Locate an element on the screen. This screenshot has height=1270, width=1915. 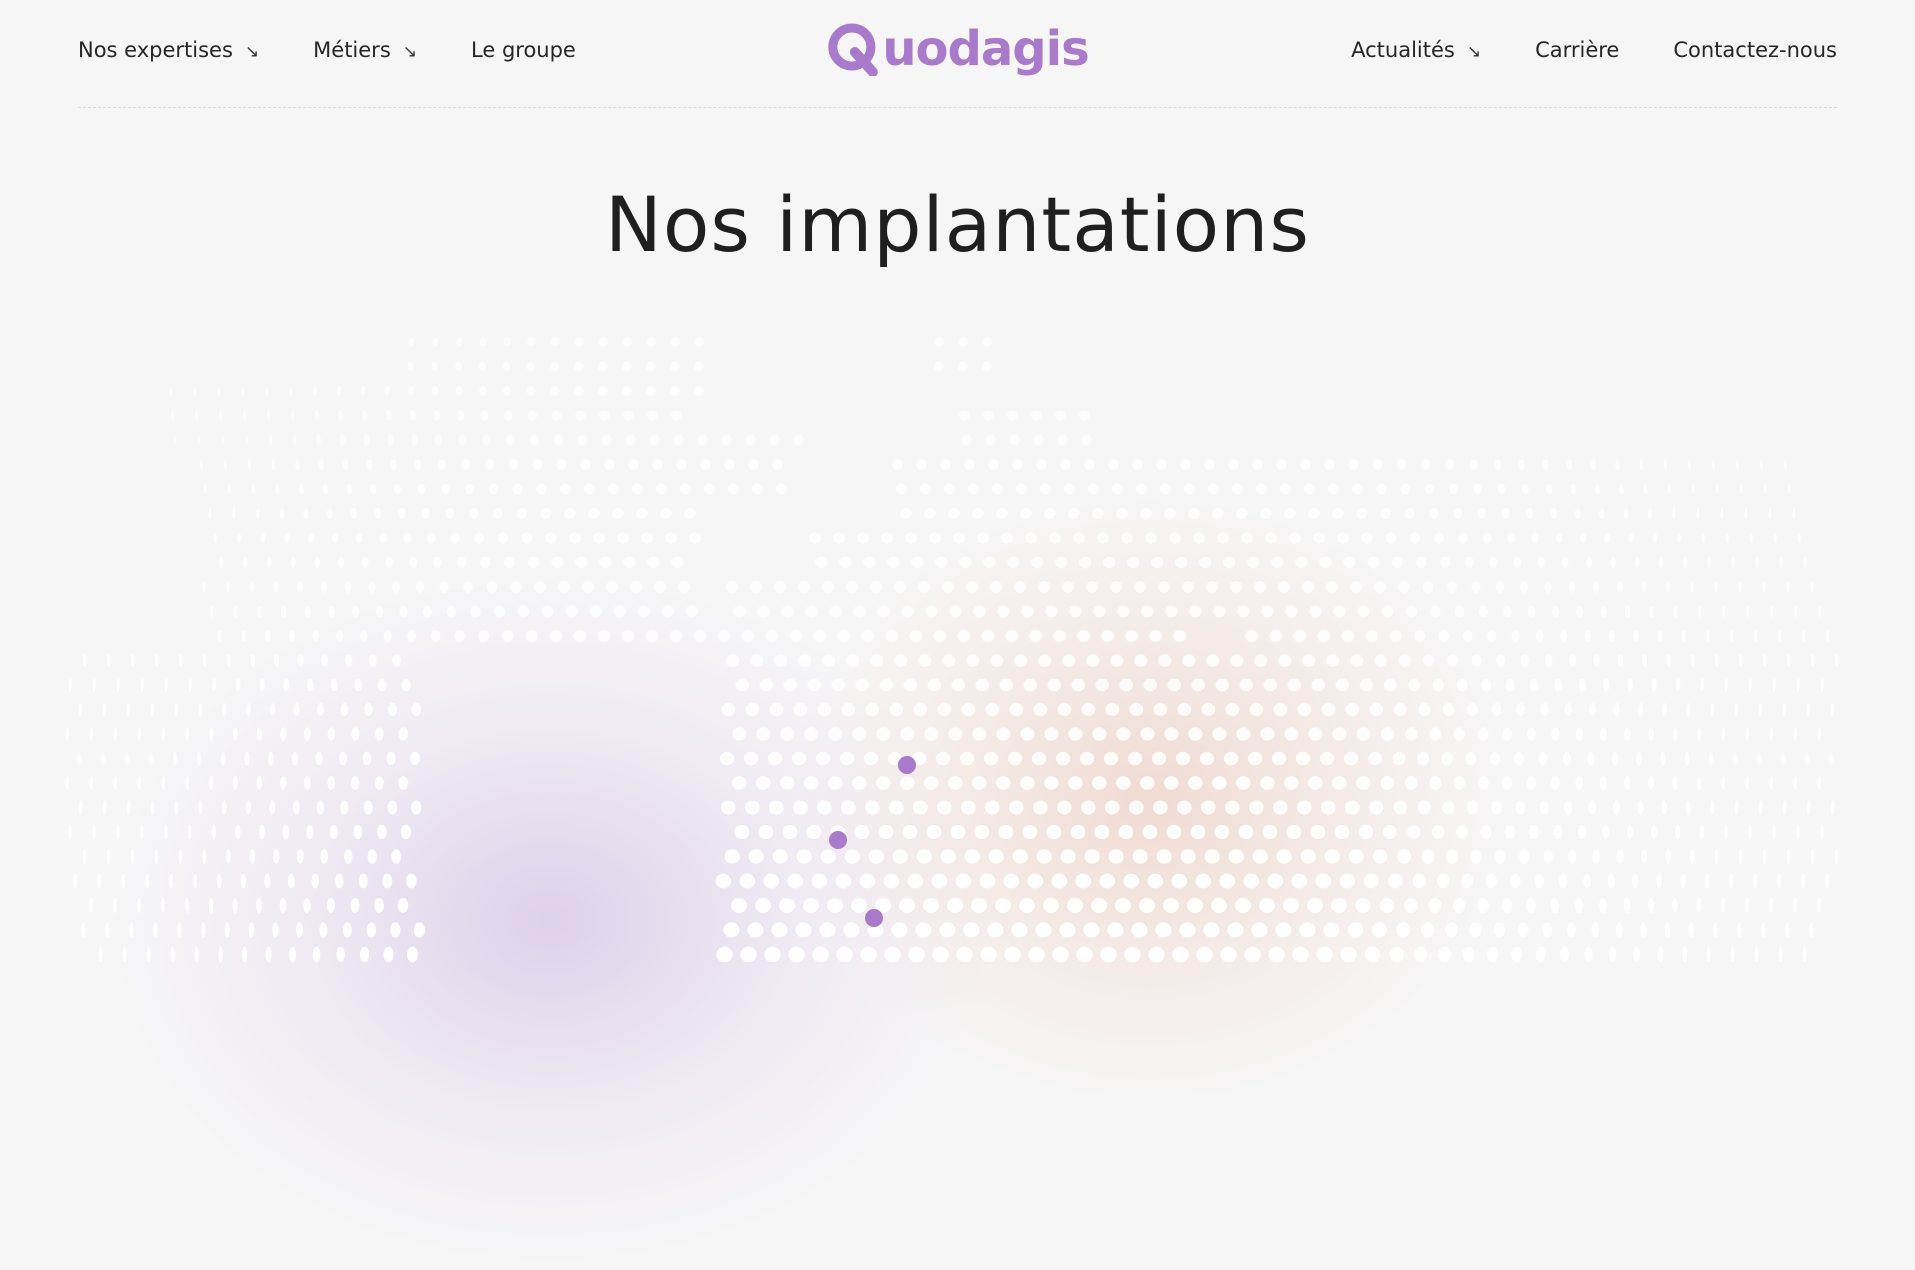
nav-item-actualites: Actualités ↘ is located at coordinates (1416, 50).